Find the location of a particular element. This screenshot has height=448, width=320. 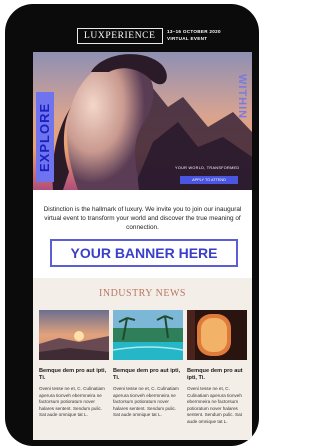

news-title-3: Bemque dem pro aut ipti, Ti. is located at coordinates (217, 375).